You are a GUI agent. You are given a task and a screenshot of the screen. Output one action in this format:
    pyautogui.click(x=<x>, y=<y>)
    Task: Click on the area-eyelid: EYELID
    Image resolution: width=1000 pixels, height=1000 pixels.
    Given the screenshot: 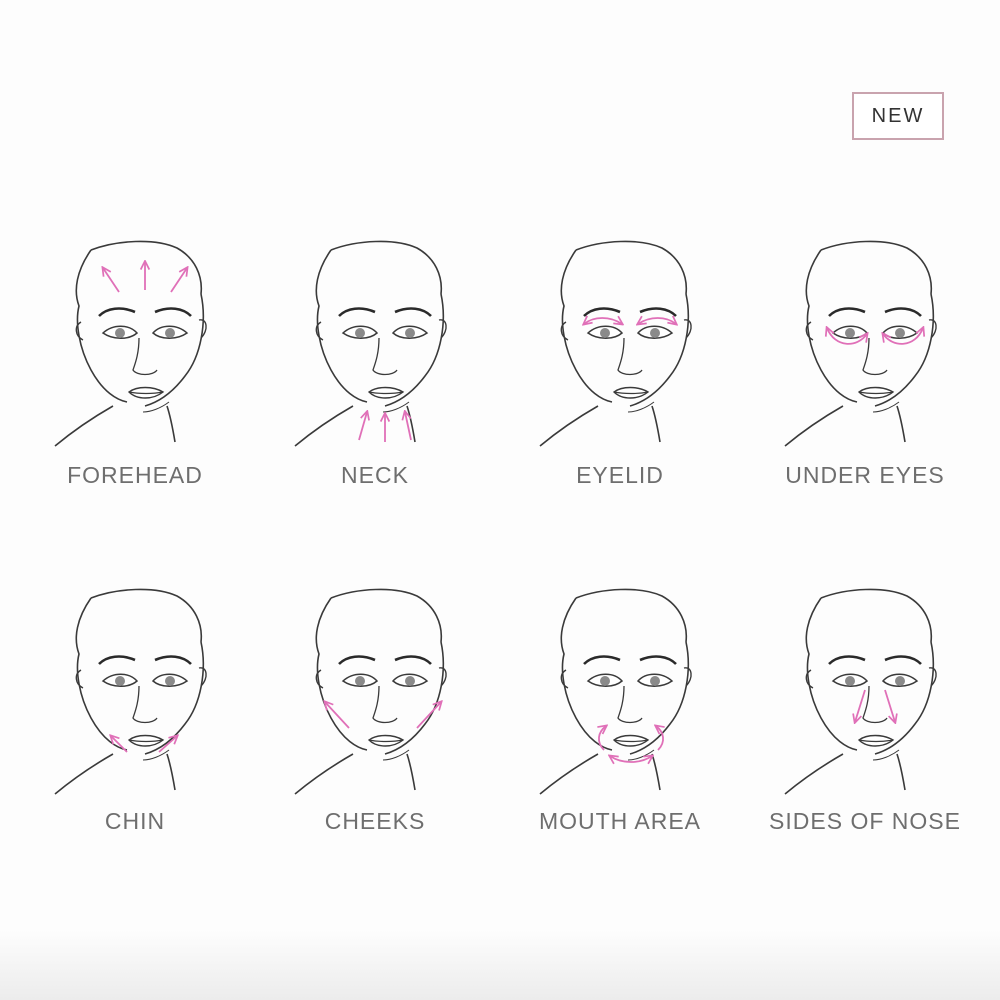 What is the action you would take?
    pyautogui.click(x=620, y=390)
    